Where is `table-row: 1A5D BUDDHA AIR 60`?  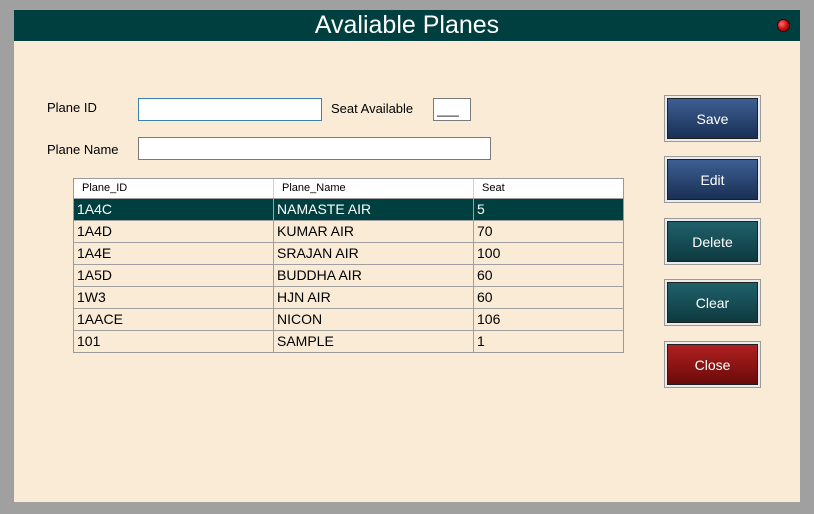 table-row: 1A5D BUDDHA AIR 60 is located at coordinates (348, 275).